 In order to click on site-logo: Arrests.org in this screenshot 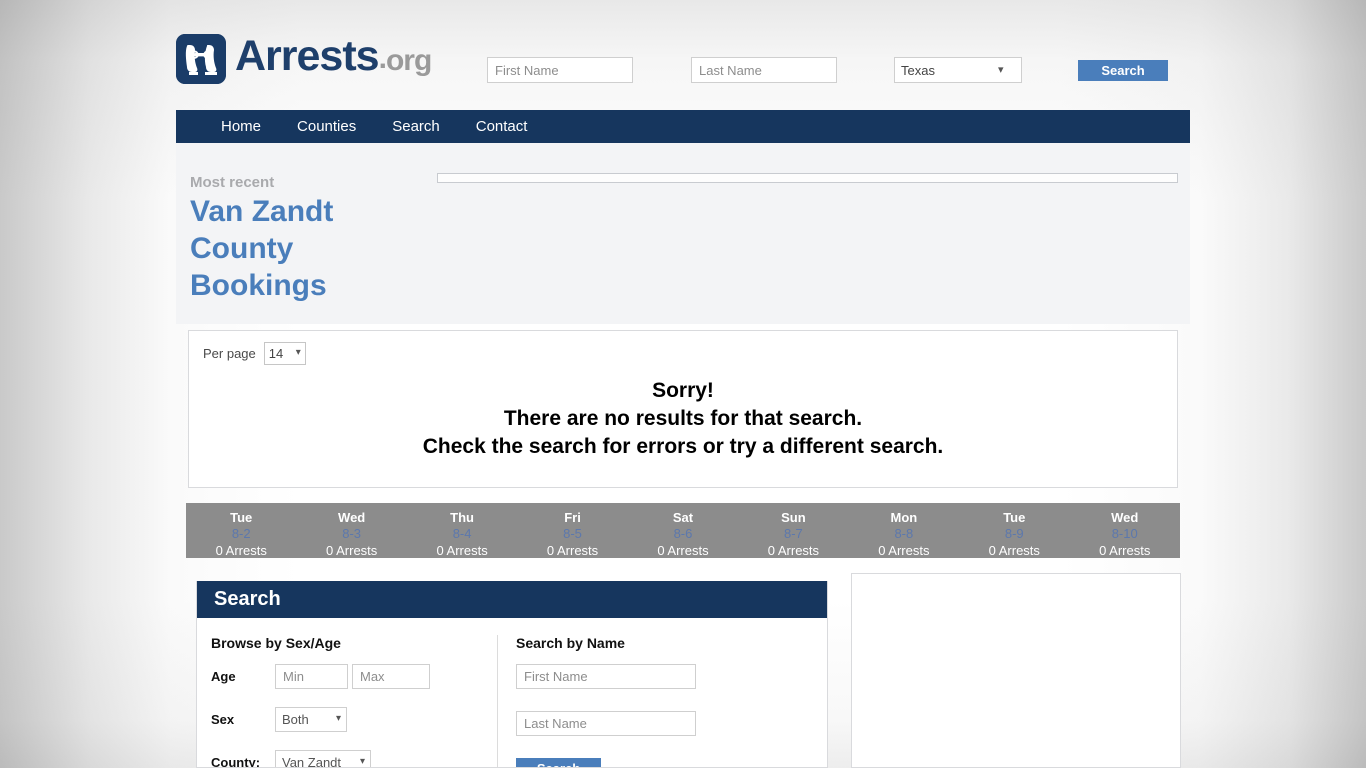, I will do `click(304, 58)`.